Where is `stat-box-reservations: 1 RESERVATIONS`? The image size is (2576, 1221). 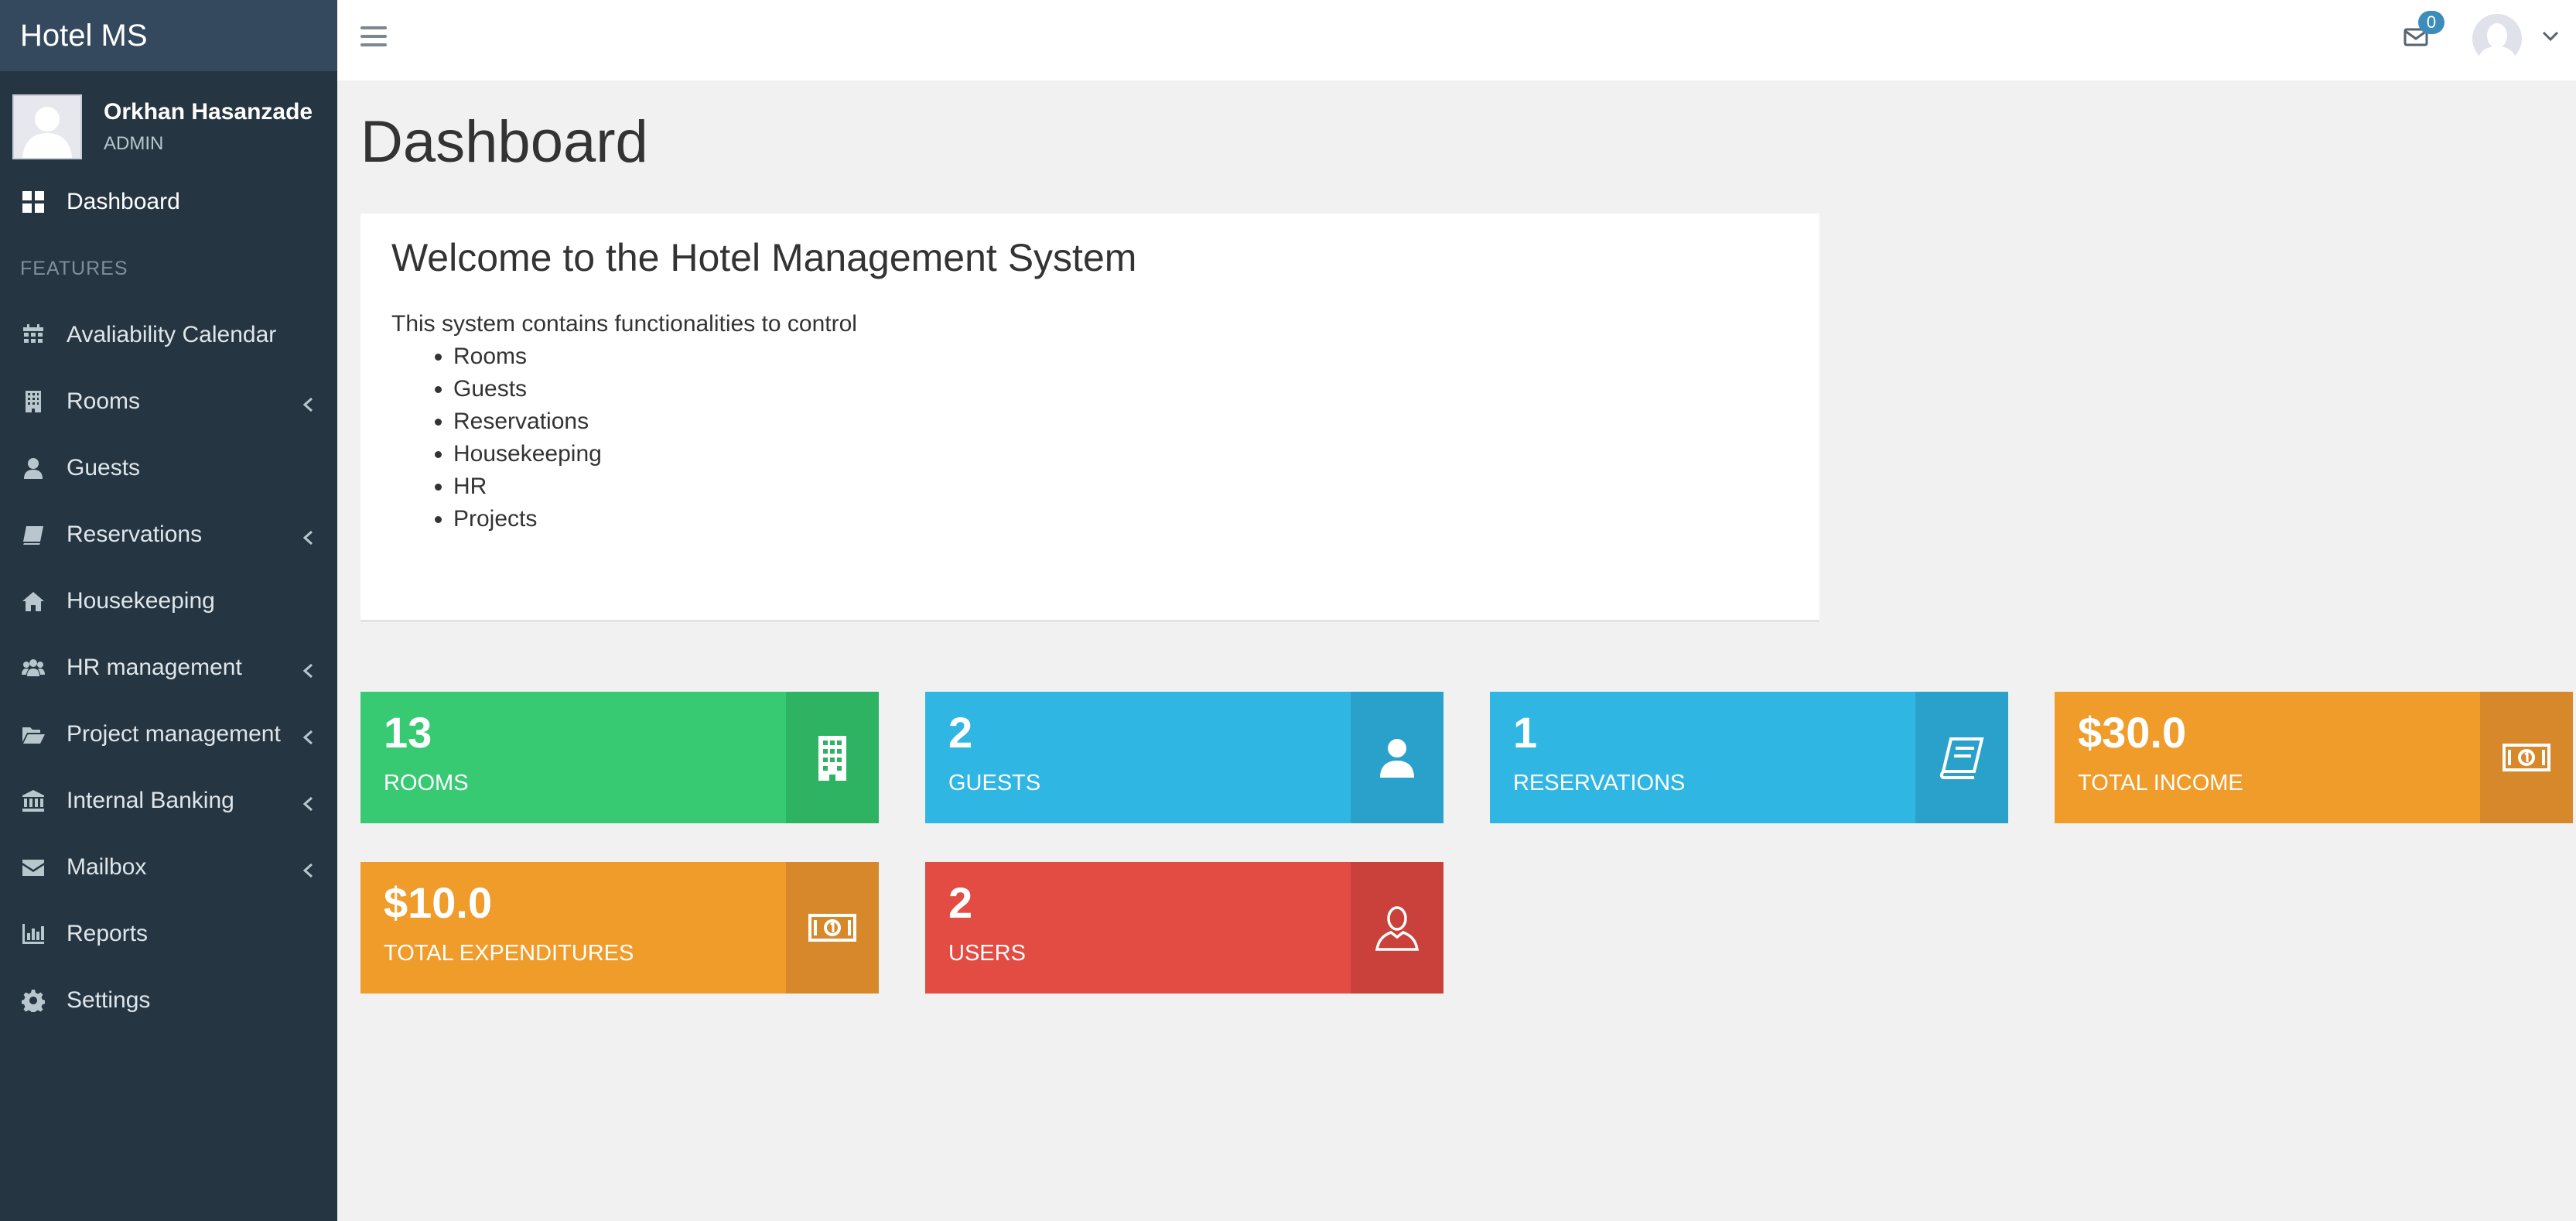 stat-box-reservations: 1 RESERVATIONS is located at coordinates (1749, 757).